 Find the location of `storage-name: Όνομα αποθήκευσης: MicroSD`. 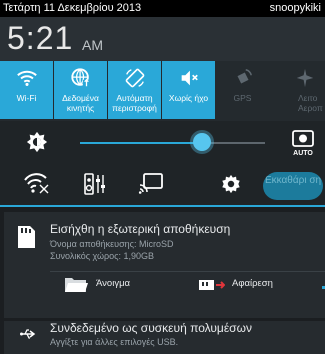

storage-name: Όνομα αποθήκευσης: MicroSD is located at coordinates (112, 244).